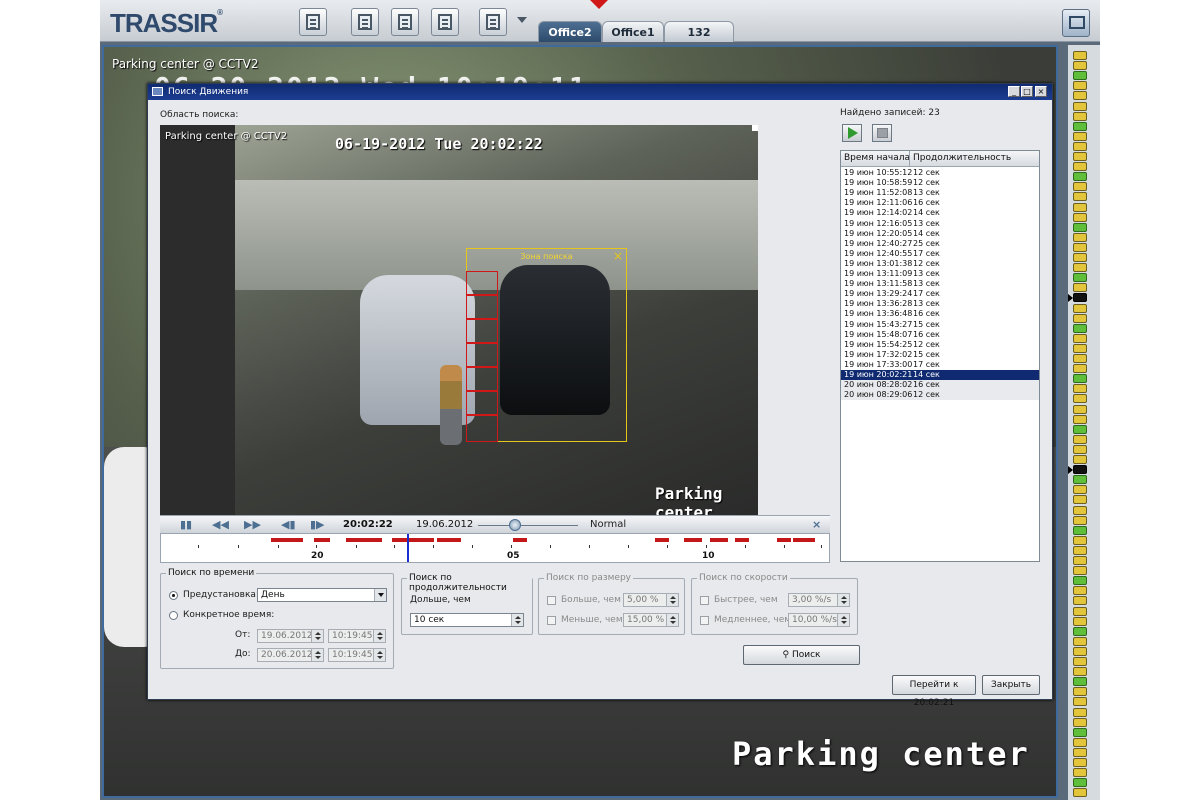 Image resolution: width=1200 pixels, height=800 pixels. Describe the element at coordinates (940, 224) in the screenshot. I see `result-row: 19 июн 12:16:05 13 сек` at that location.